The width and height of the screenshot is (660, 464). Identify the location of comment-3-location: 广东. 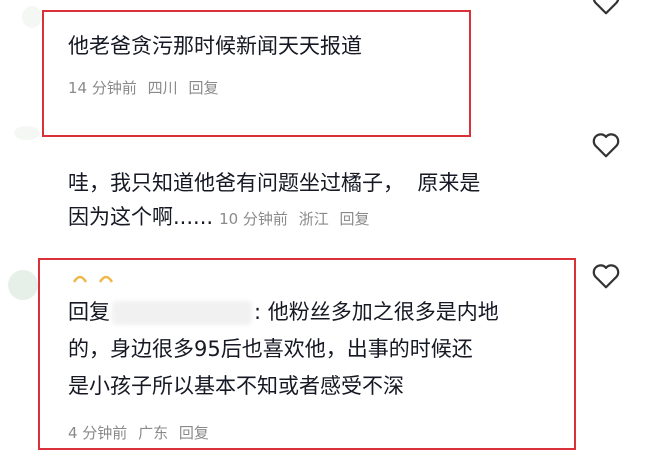
(153, 433).